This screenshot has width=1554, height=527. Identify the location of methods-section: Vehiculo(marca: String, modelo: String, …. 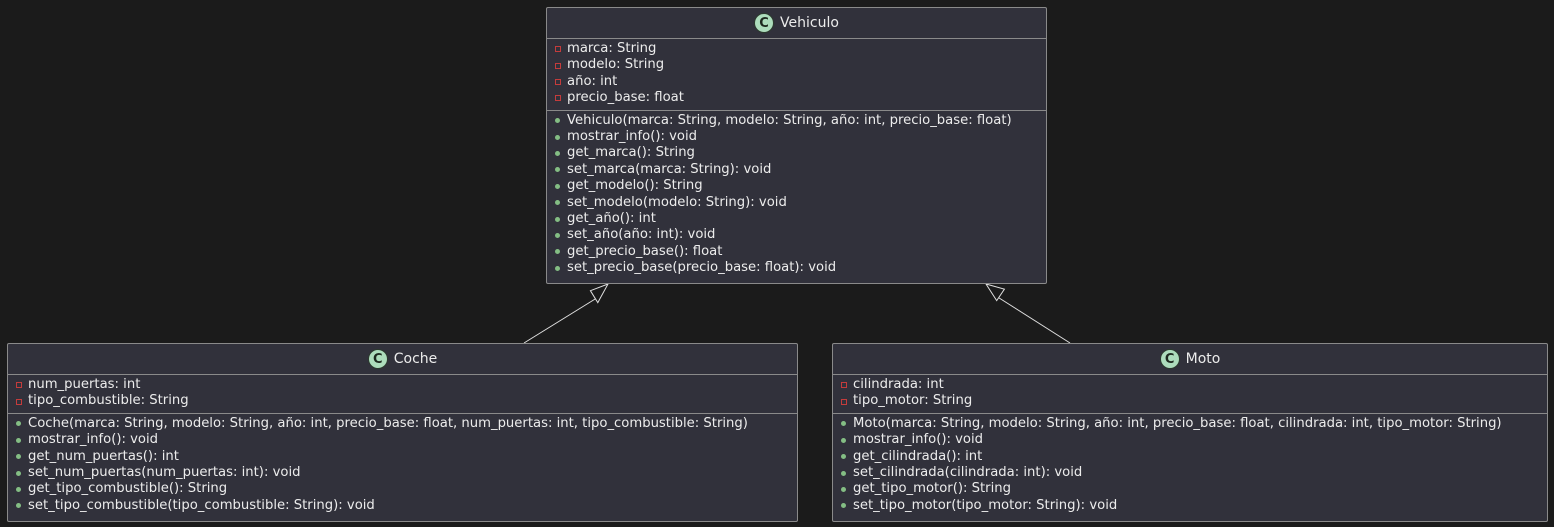
(796, 195).